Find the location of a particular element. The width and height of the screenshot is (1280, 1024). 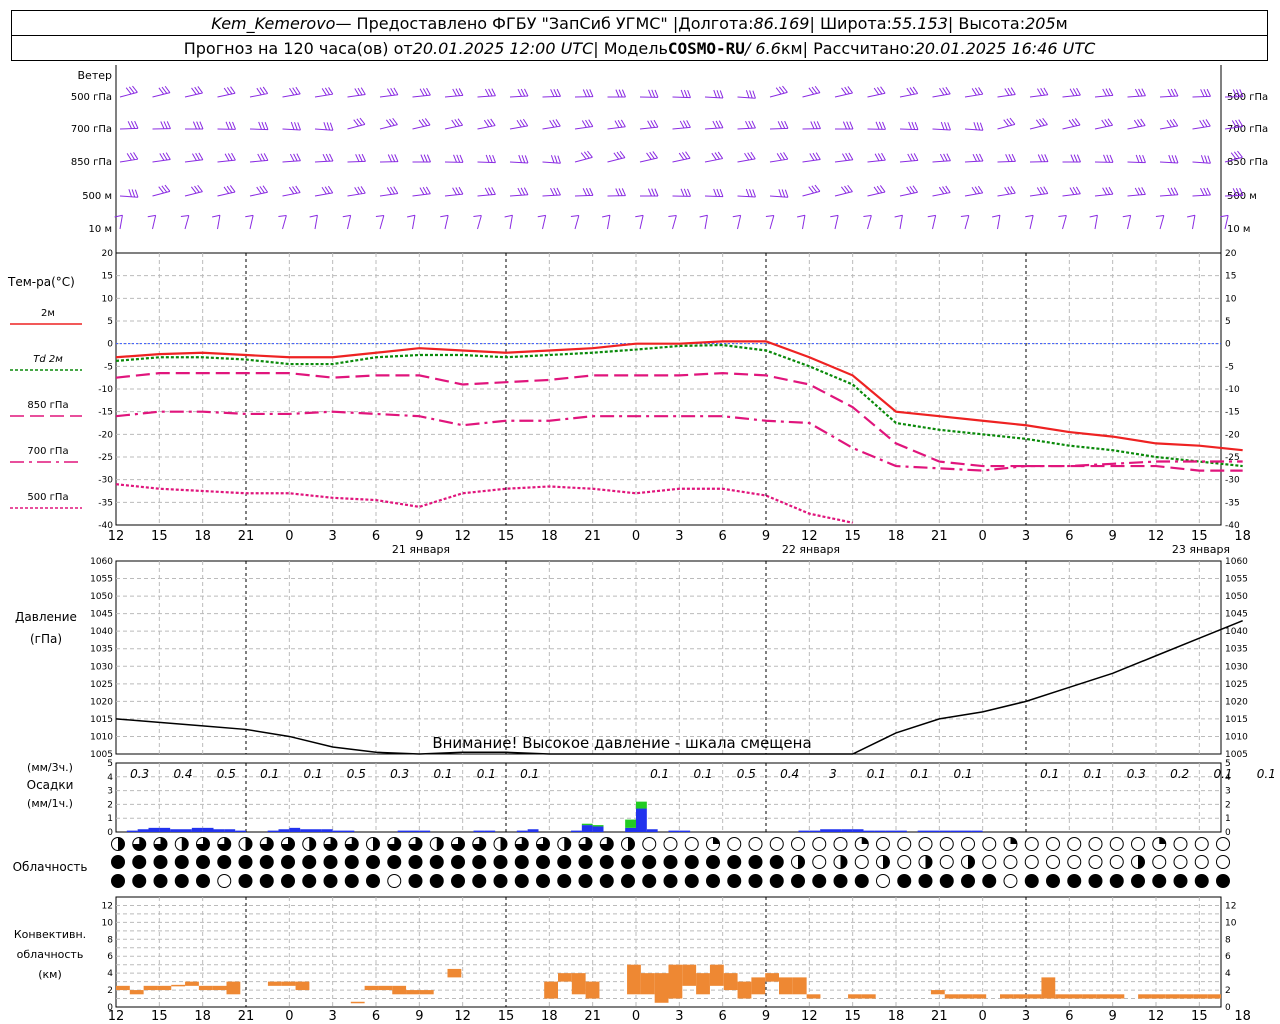

y-tick-left: 10 is located at coordinates (108, 299).